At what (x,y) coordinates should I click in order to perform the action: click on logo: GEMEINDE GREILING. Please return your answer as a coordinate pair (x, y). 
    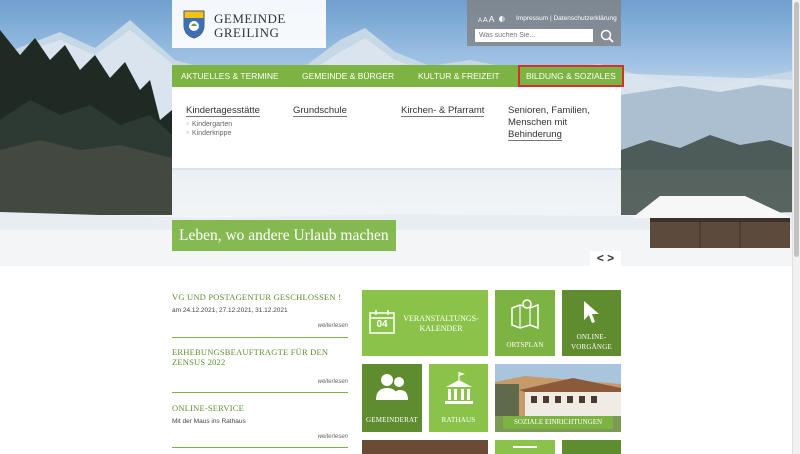
    Looking at the image, I should click on (249, 24).